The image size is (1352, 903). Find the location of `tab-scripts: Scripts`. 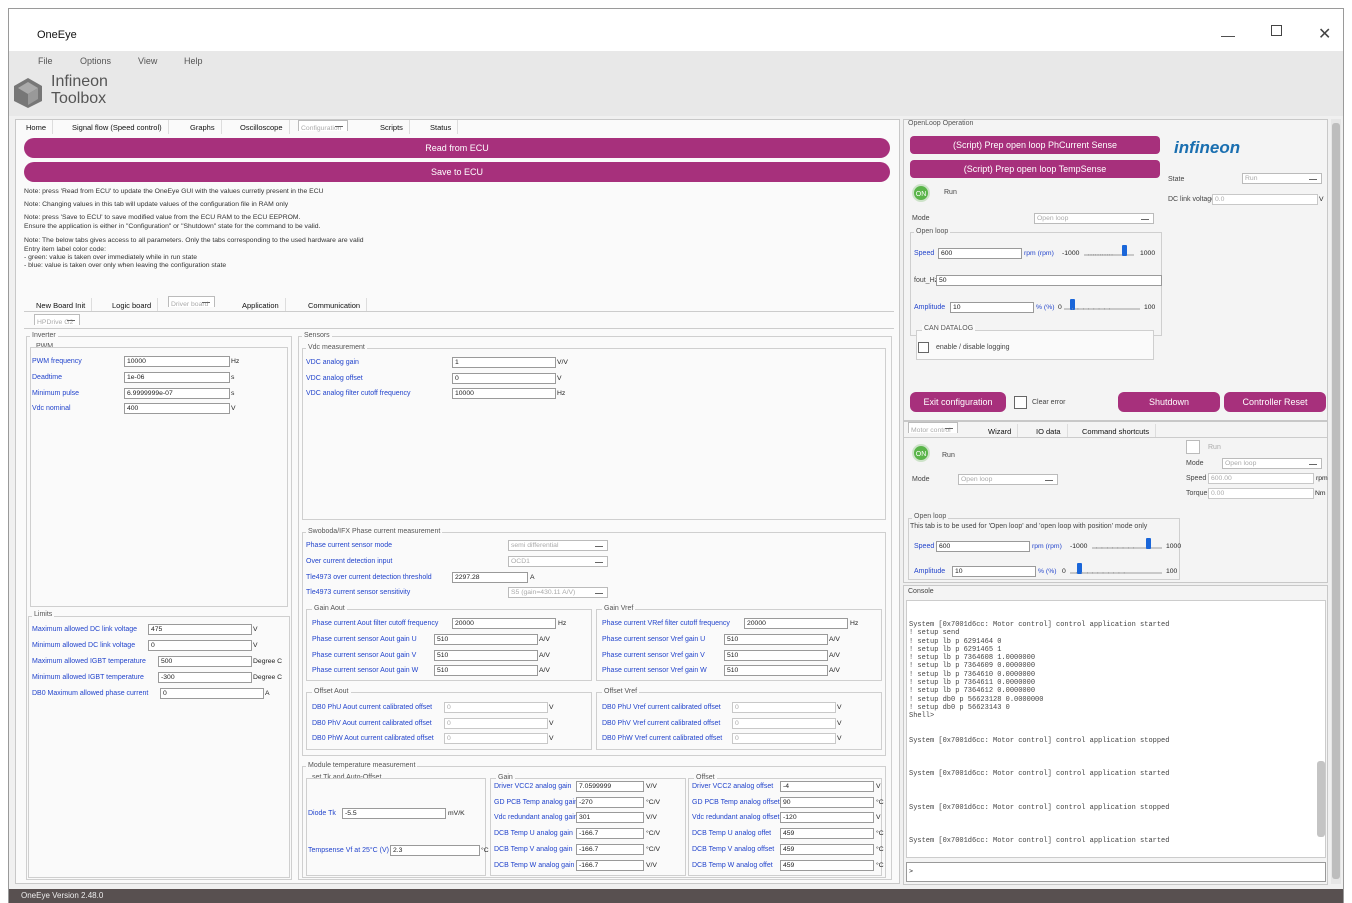

tab-scripts: Scripts is located at coordinates (392, 127).